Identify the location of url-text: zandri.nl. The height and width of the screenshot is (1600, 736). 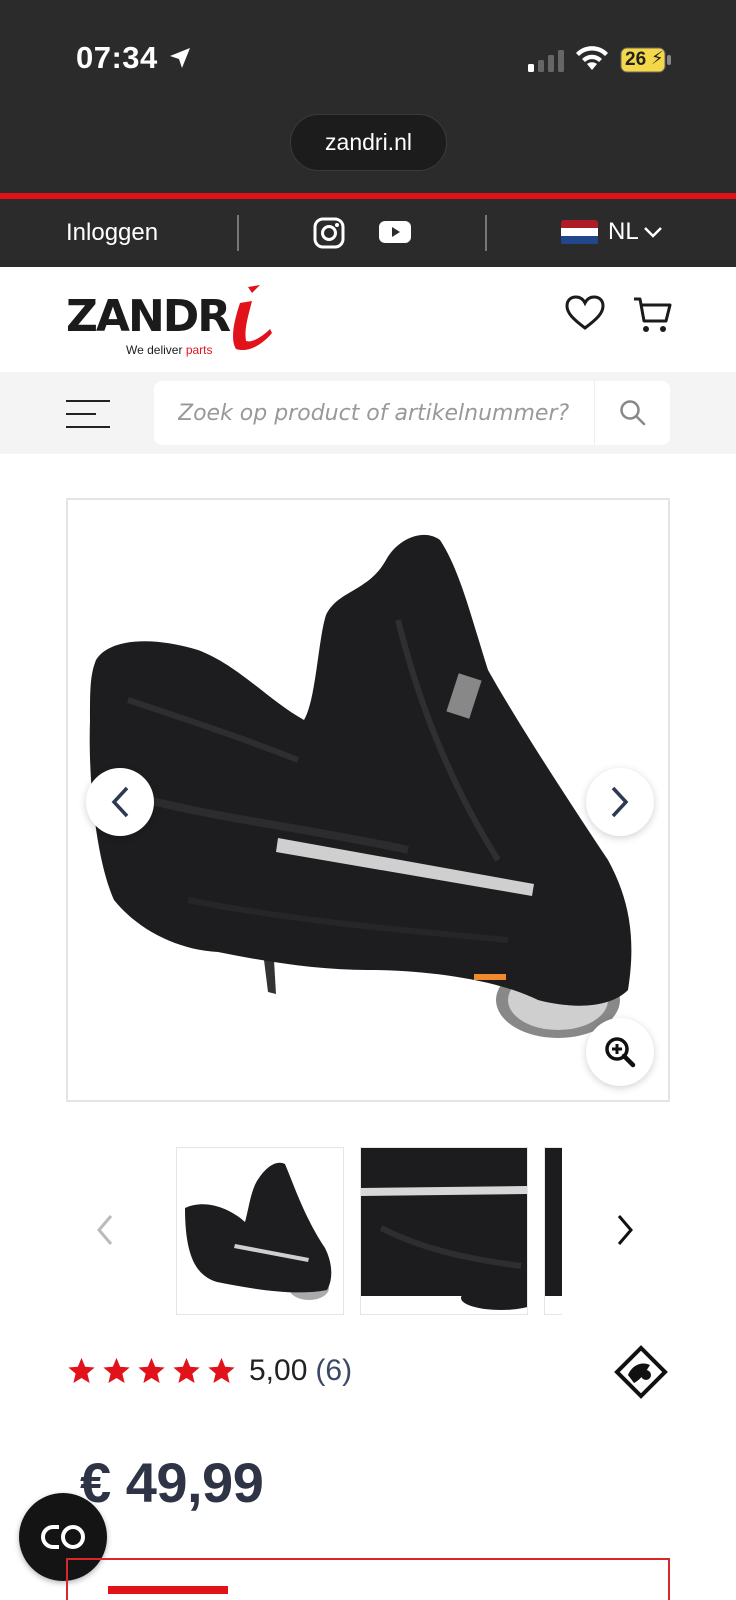
(368, 142).